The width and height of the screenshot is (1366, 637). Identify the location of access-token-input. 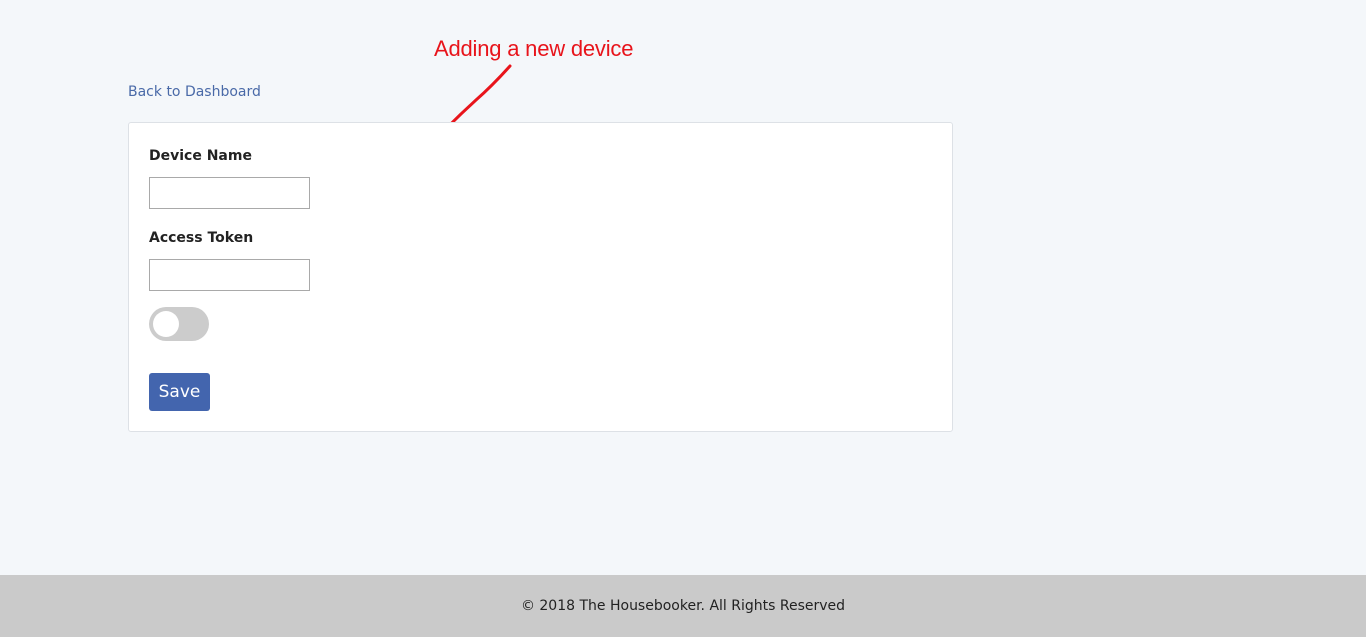
(229, 275).